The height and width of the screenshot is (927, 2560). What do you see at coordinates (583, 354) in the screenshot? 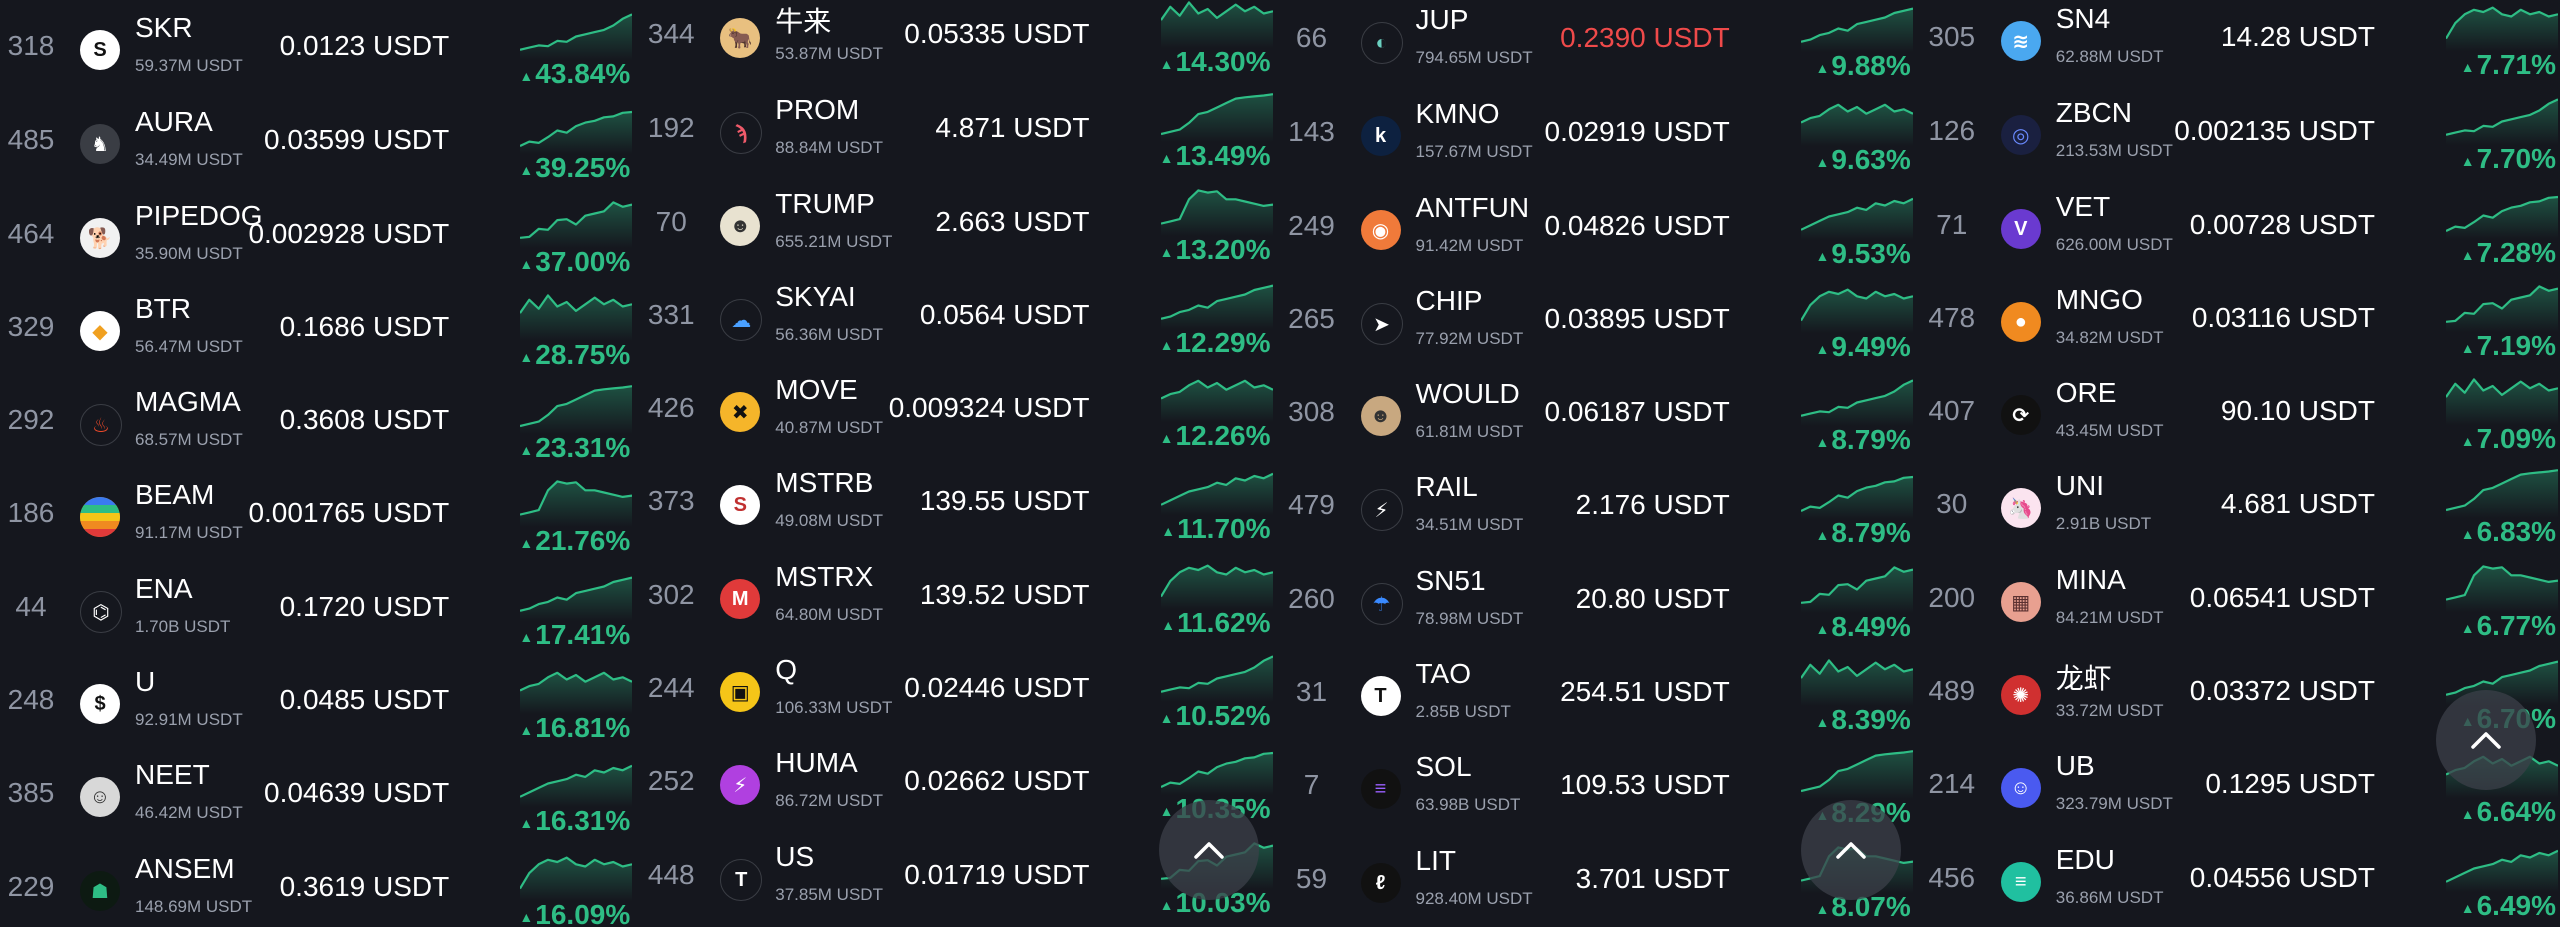
I see `change-value: 28.75%` at bounding box center [583, 354].